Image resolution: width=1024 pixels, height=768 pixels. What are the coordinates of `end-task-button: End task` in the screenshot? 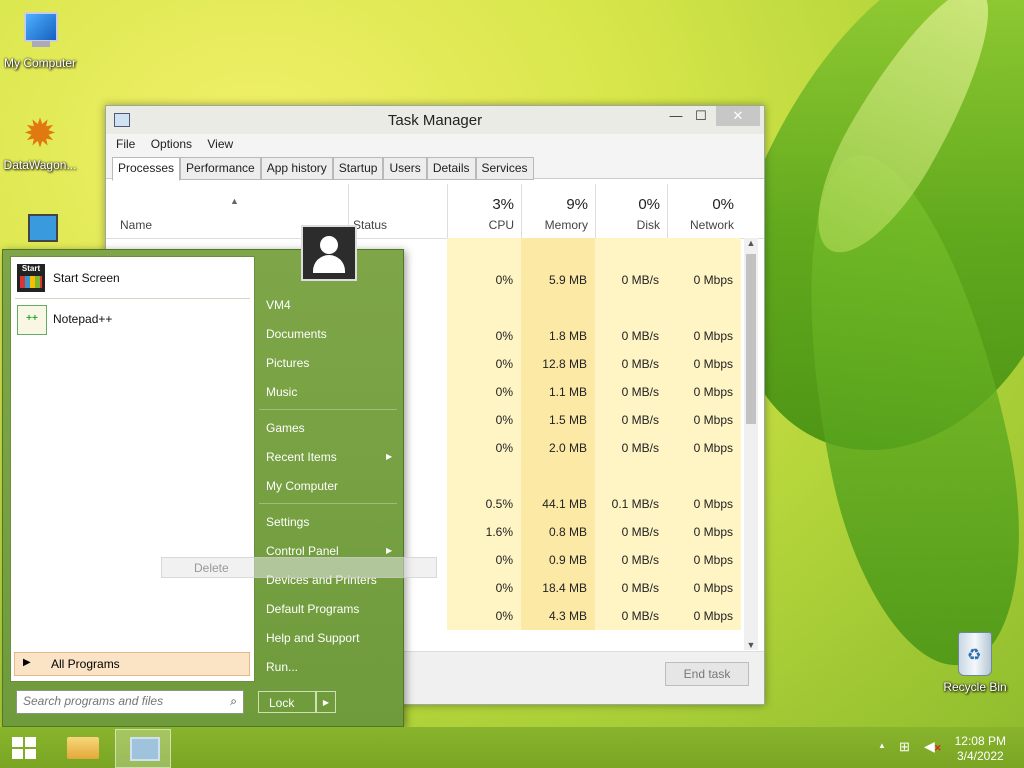 It's located at (707, 674).